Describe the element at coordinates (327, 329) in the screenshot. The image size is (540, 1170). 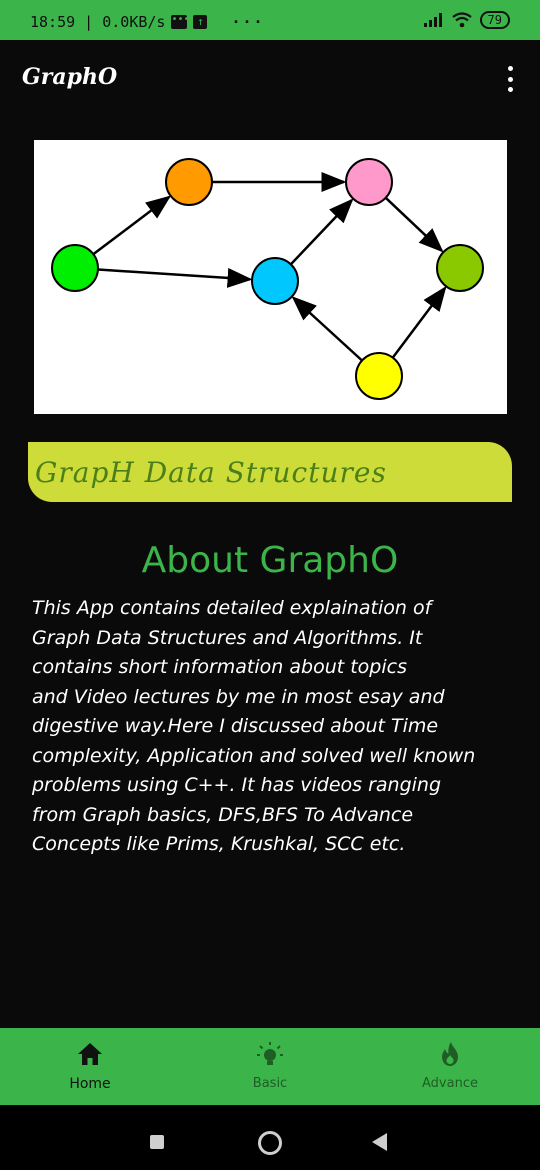
I see `graph-edge-yellow-cyan` at that location.